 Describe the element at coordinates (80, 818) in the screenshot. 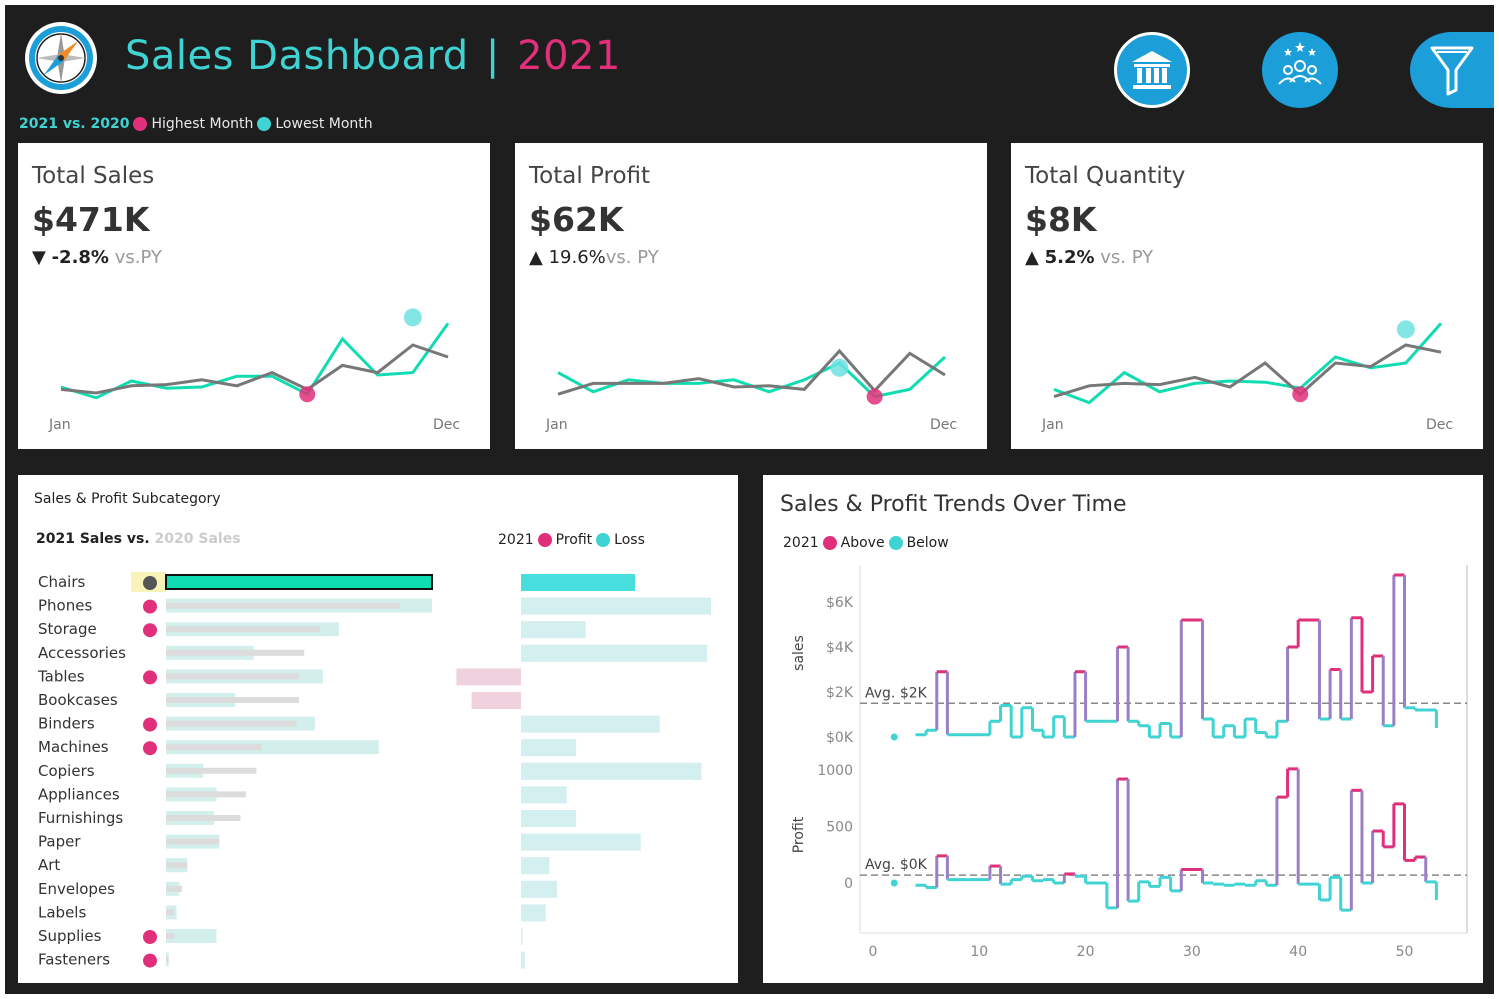

I see `category-label: Furnishings` at that location.